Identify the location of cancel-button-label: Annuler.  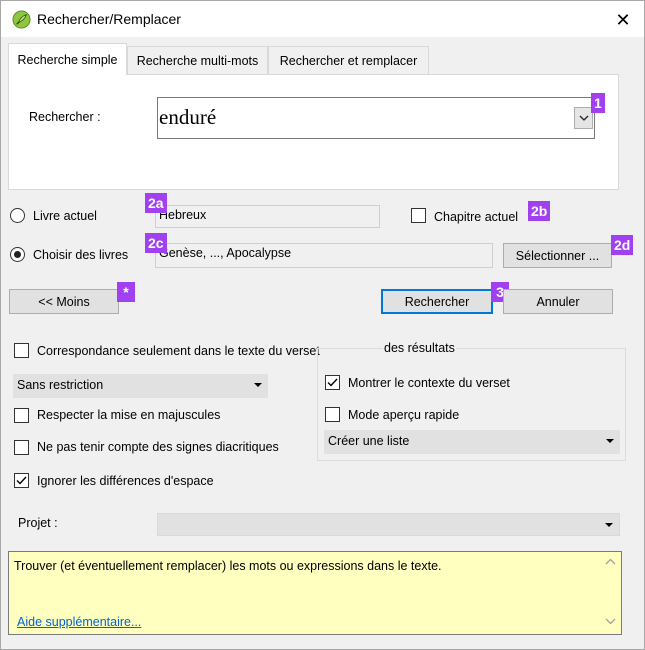
(558, 301).